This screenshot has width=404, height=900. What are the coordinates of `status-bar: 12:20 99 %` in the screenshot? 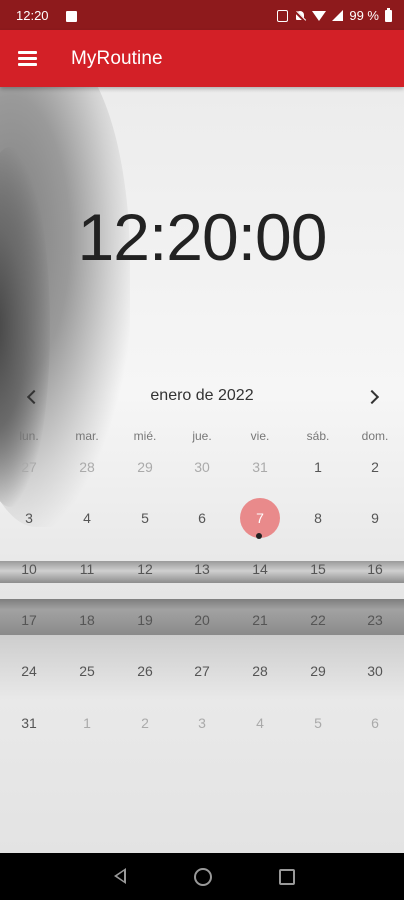 It's located at (202, 15).